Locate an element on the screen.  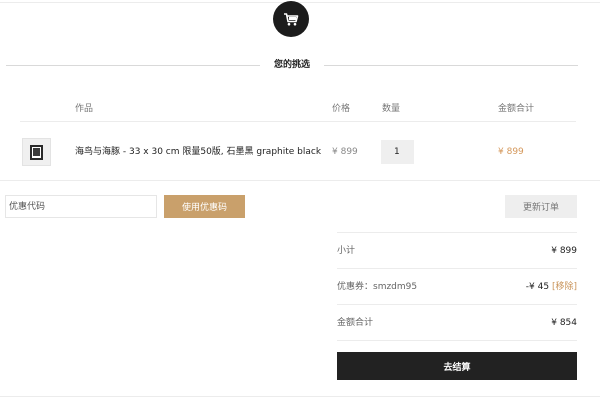
product-thumbnail is located at coordinates (36, 152).